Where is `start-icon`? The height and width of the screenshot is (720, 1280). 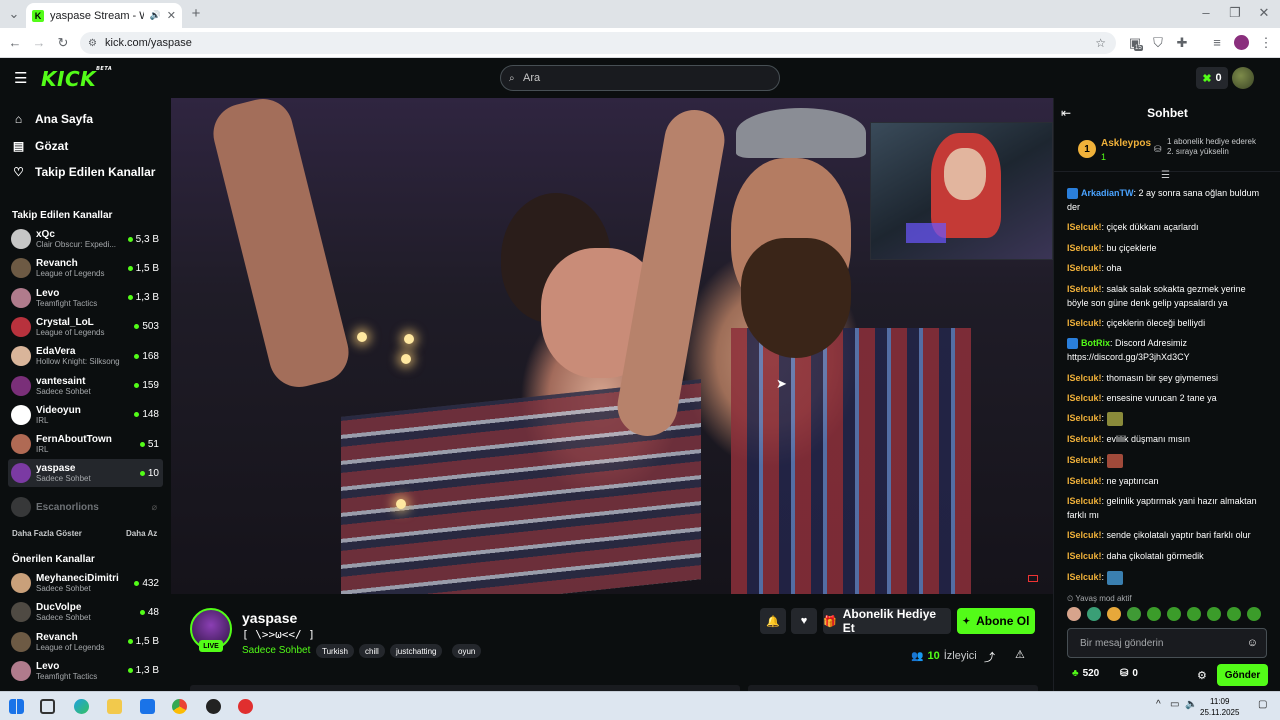 start-icon is located at coordinates (16, 706).